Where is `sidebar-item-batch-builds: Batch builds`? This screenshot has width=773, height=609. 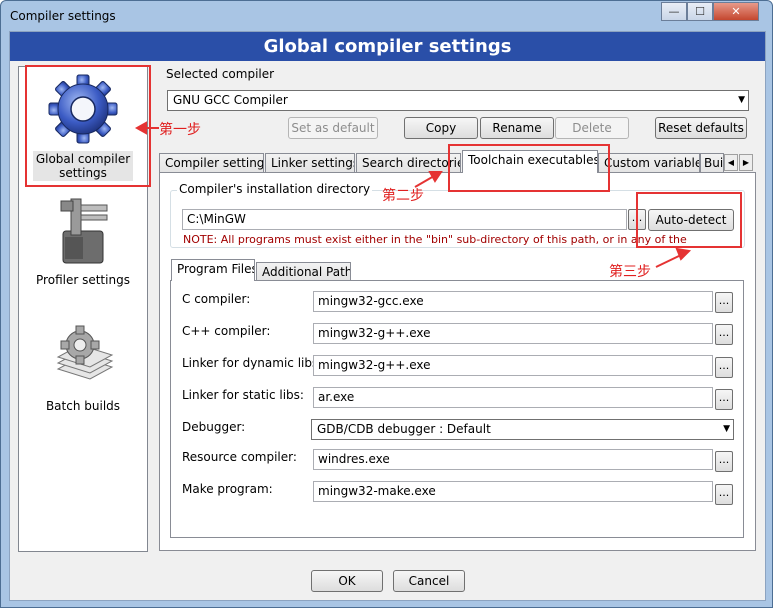
sidebar-item-batch-builds: Batch builds is located at coordinates (83, 369).